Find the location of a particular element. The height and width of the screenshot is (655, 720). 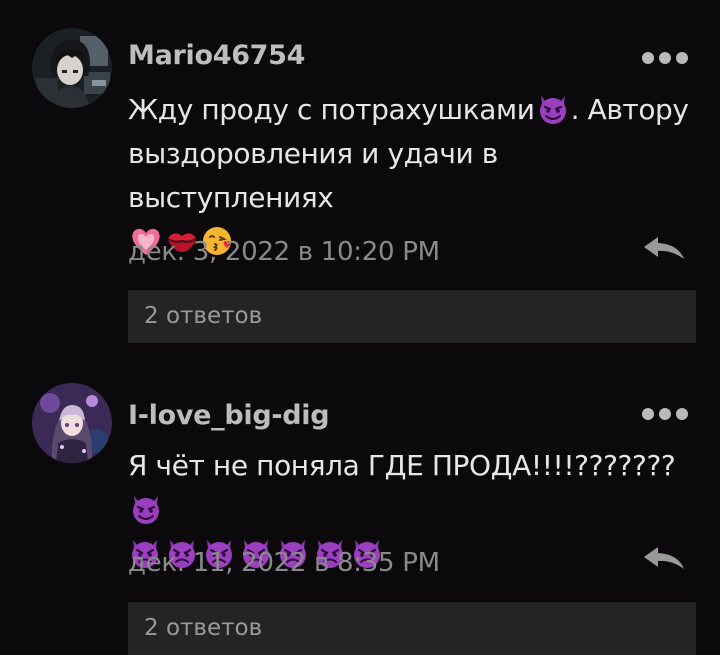

comment-timestamp: дек. 3, 2022 в 10:20 PM is located at coordinates (284, 252).